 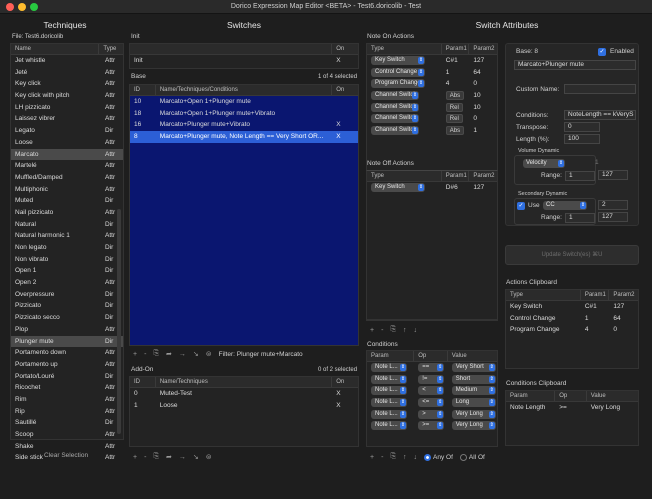 I want to click on all-of-radio: All Of, so click(x=472, y=457).